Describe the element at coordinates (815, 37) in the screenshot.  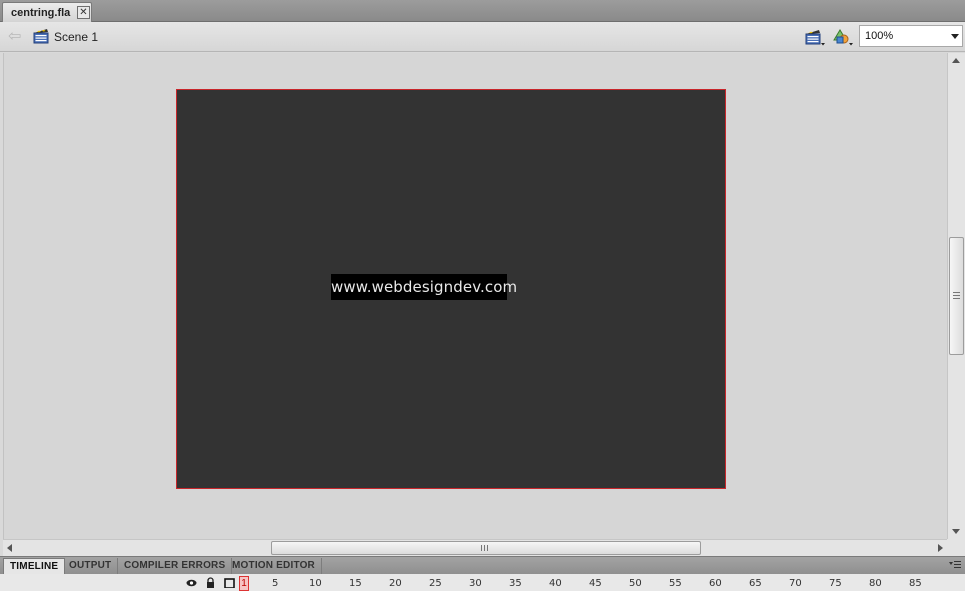
I see `edit-scene-icon` at that location.